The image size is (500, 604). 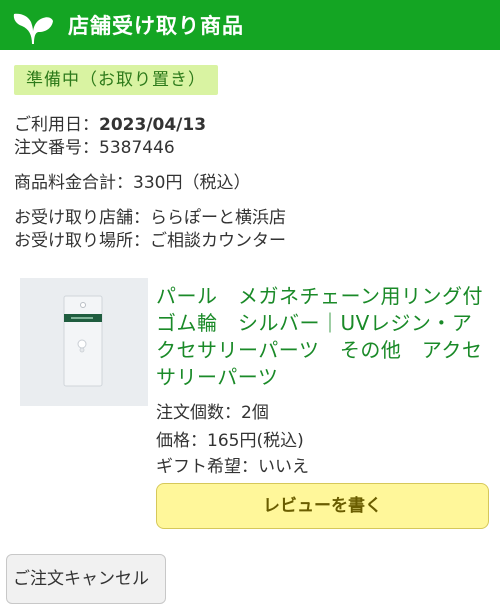 What do you see at coordinates (132, 183) in the screenshot?
I see `order-total: 商品料金合計：330円（税込）` at bounding box center [132, 183].